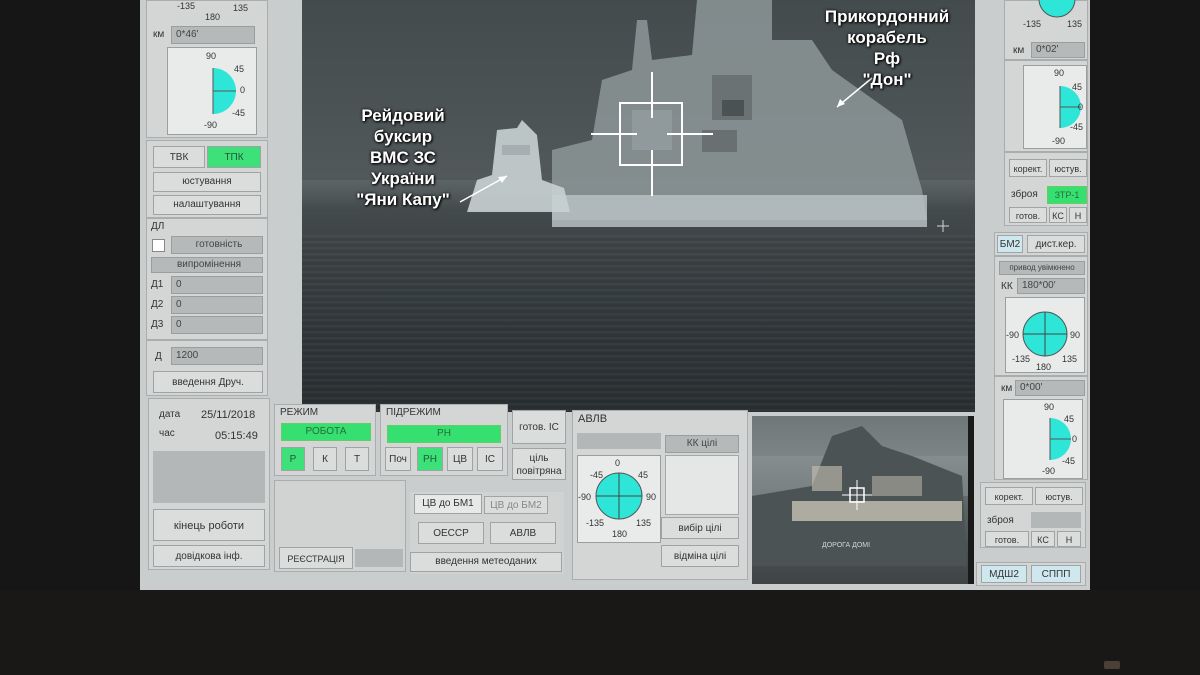 The width and height of the screenshot is (1200, 675). Describe the element at coordinates (357, 459) in the screenshot. I see `mode-t-button: Т` at that location.